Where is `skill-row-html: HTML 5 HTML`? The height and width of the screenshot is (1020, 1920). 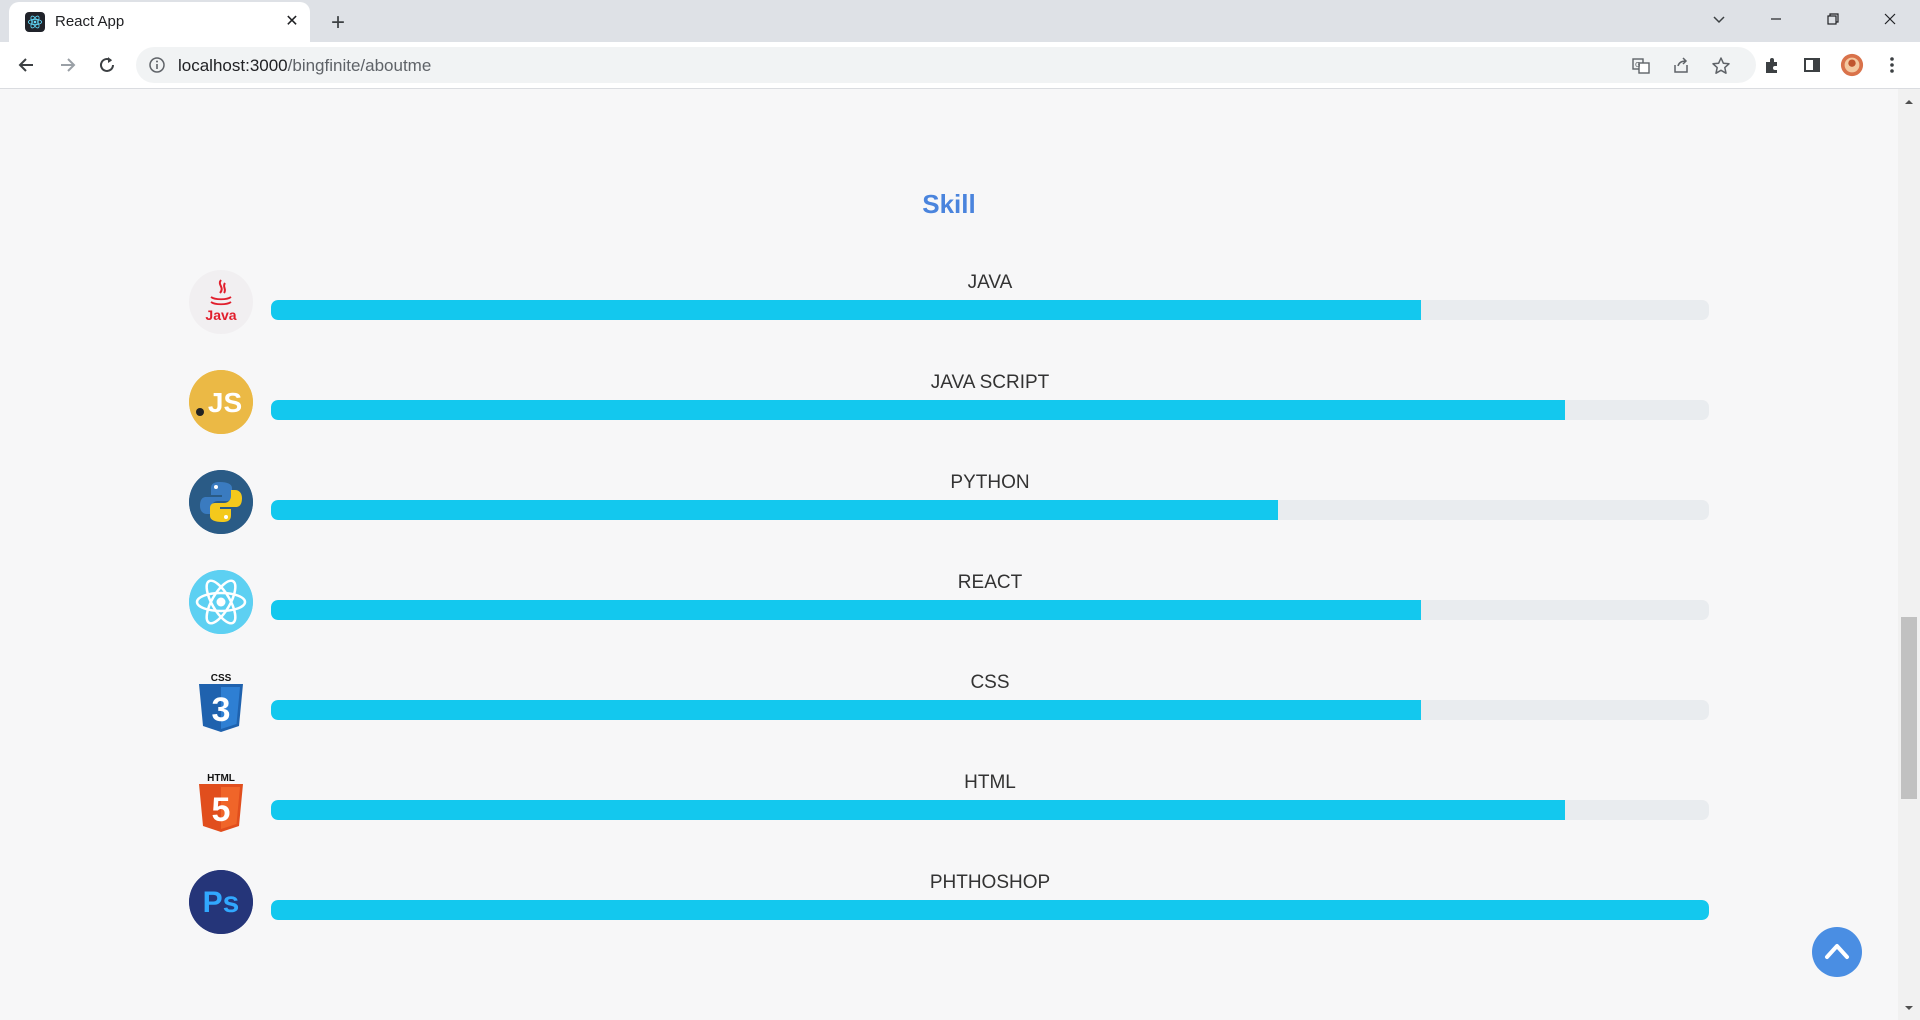
skill-row-html: HTML 5 HTML is located at coordinates (949, 802).